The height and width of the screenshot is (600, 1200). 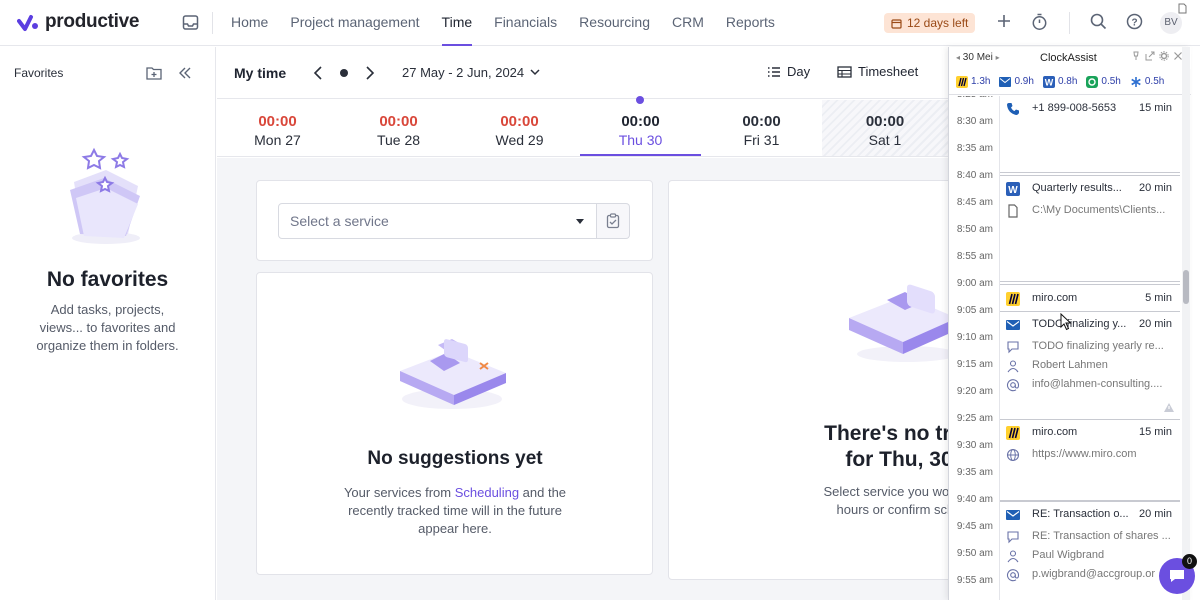 I want to click on nav-crm: CRM, so click(x=688, y=23).